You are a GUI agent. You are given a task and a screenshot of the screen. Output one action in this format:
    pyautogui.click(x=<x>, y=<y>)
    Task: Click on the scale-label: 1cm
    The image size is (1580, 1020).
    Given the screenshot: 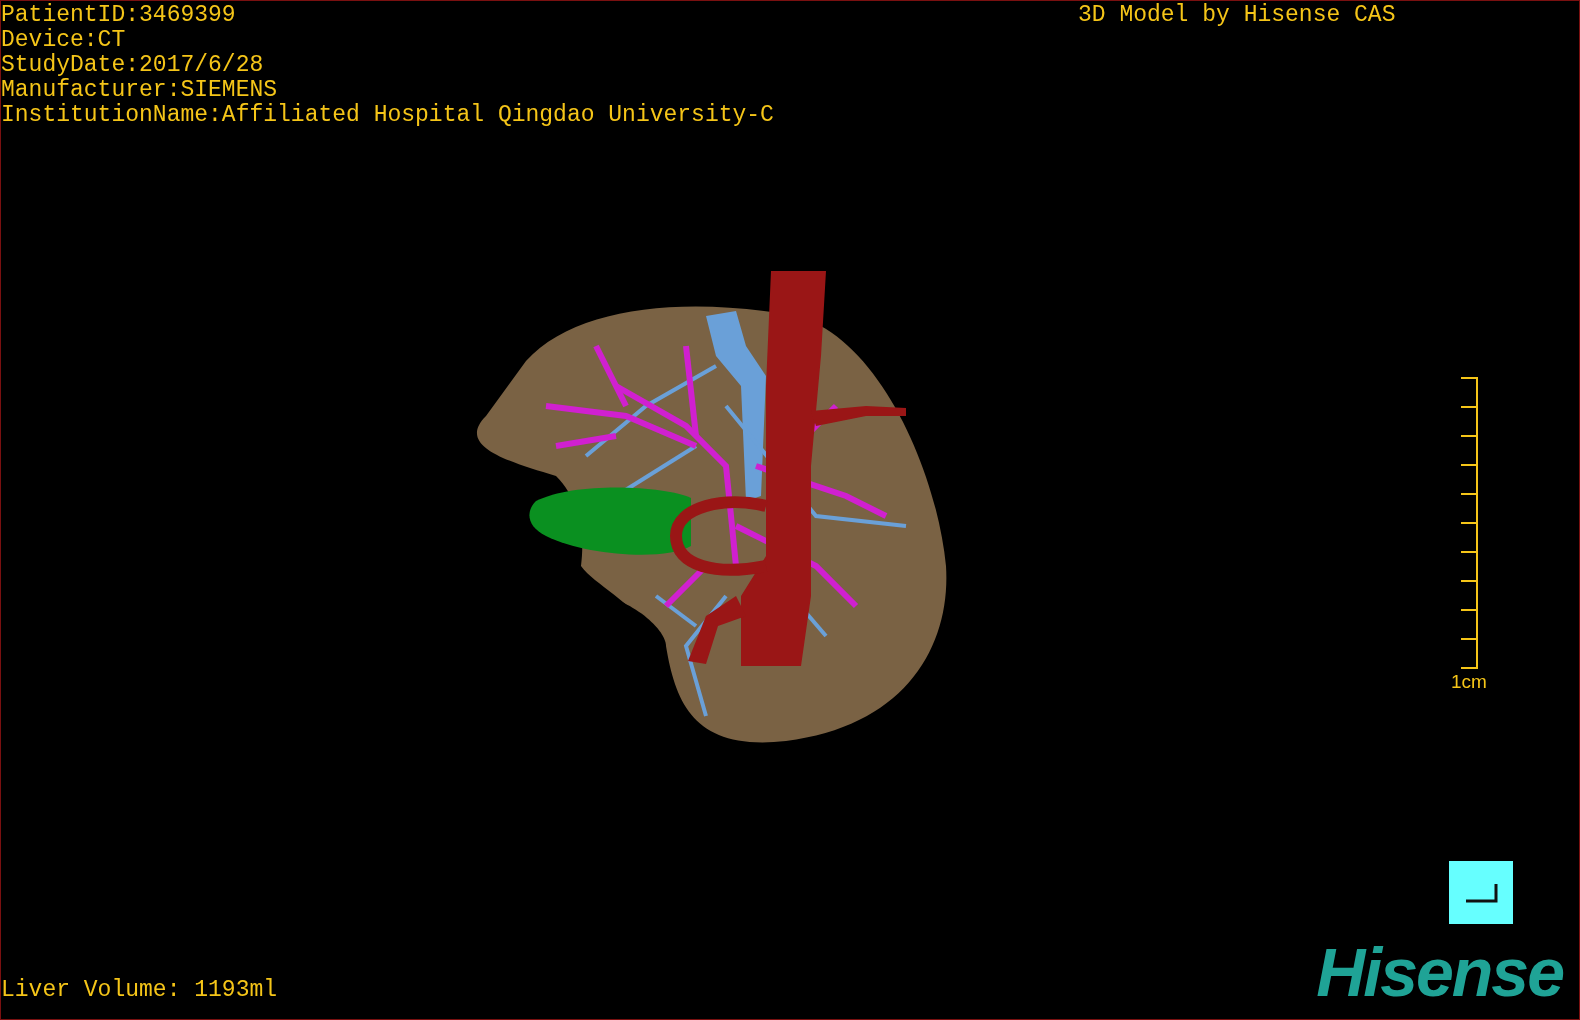 What is the action you would take?
    pyautogui.click(x=1469, y=682)
    